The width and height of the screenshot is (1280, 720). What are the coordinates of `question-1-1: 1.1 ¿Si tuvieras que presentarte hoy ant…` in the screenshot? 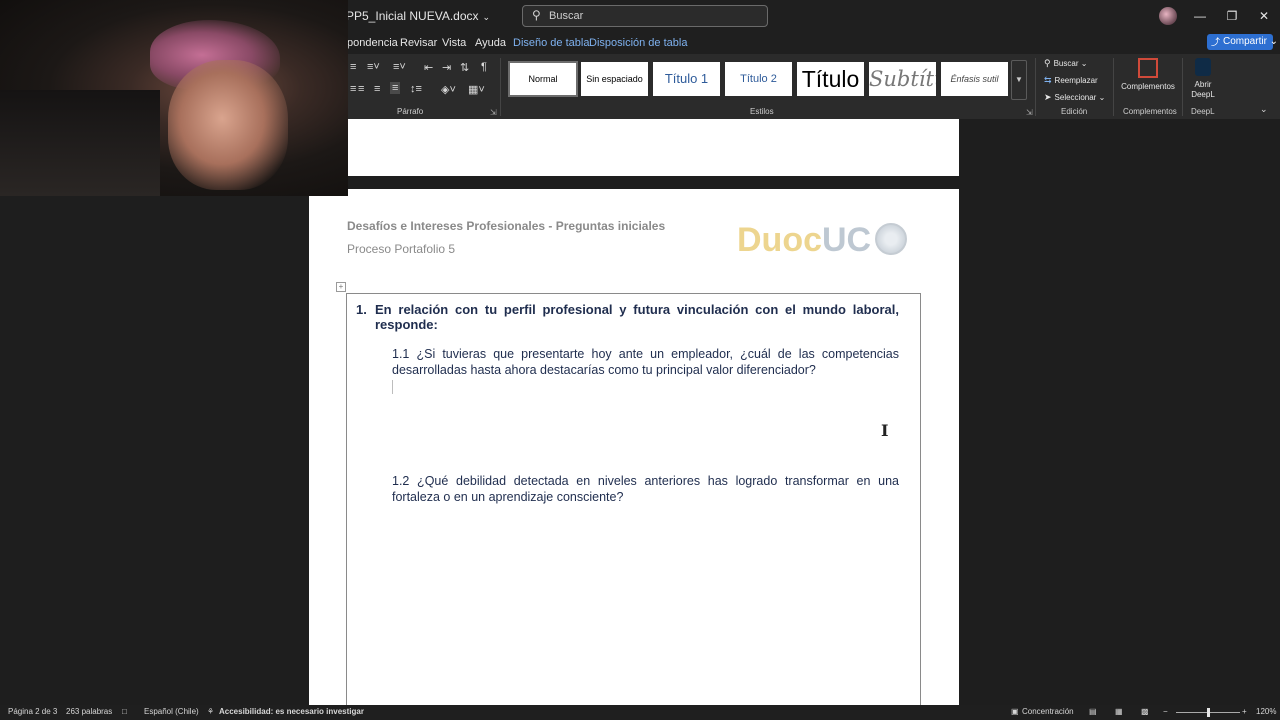 It's located at (645, 362).